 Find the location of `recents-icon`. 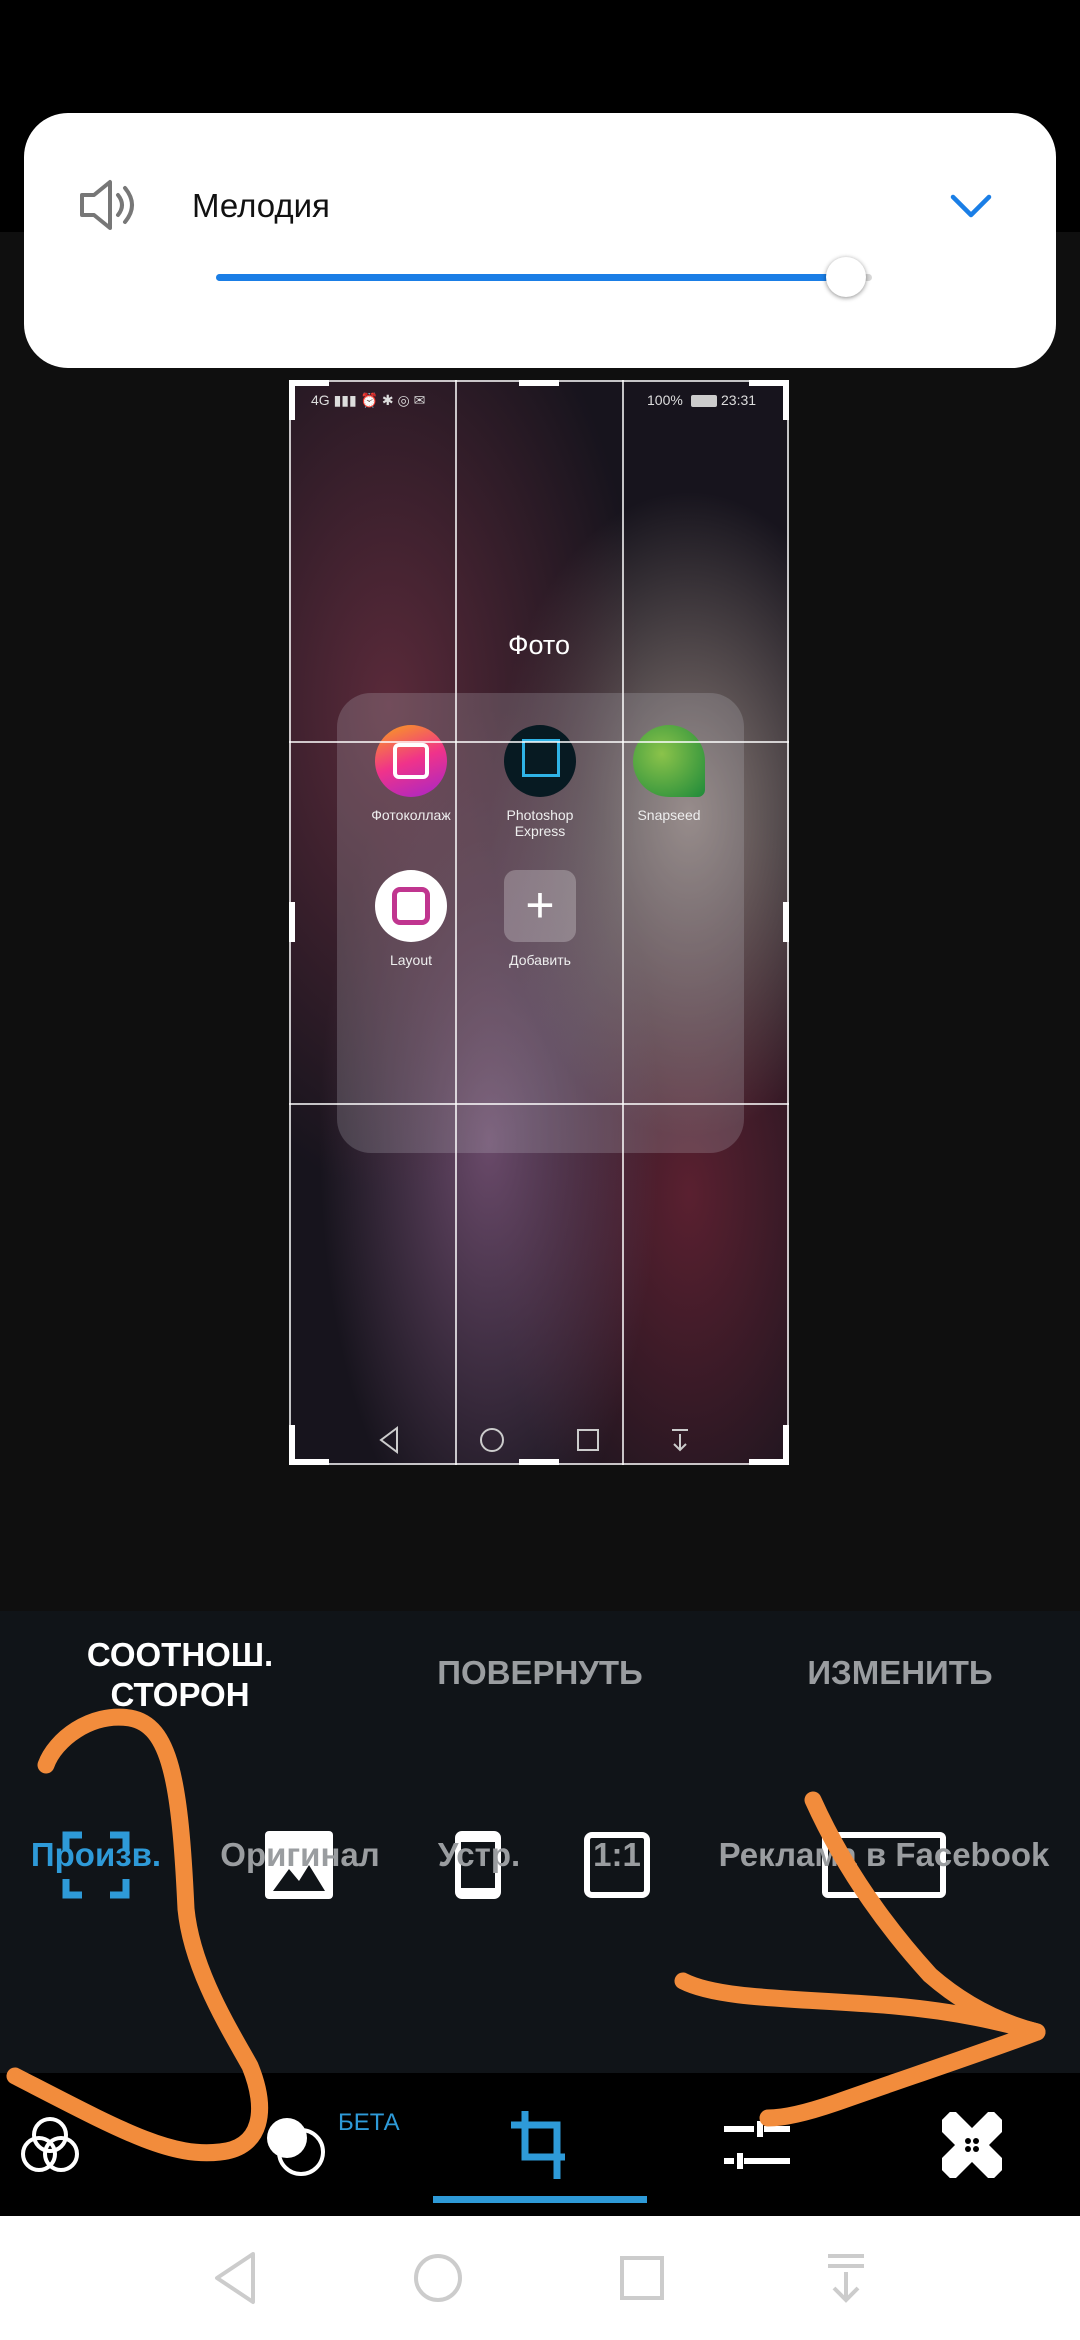

recents-icon is located at coordinates (642, 2278).